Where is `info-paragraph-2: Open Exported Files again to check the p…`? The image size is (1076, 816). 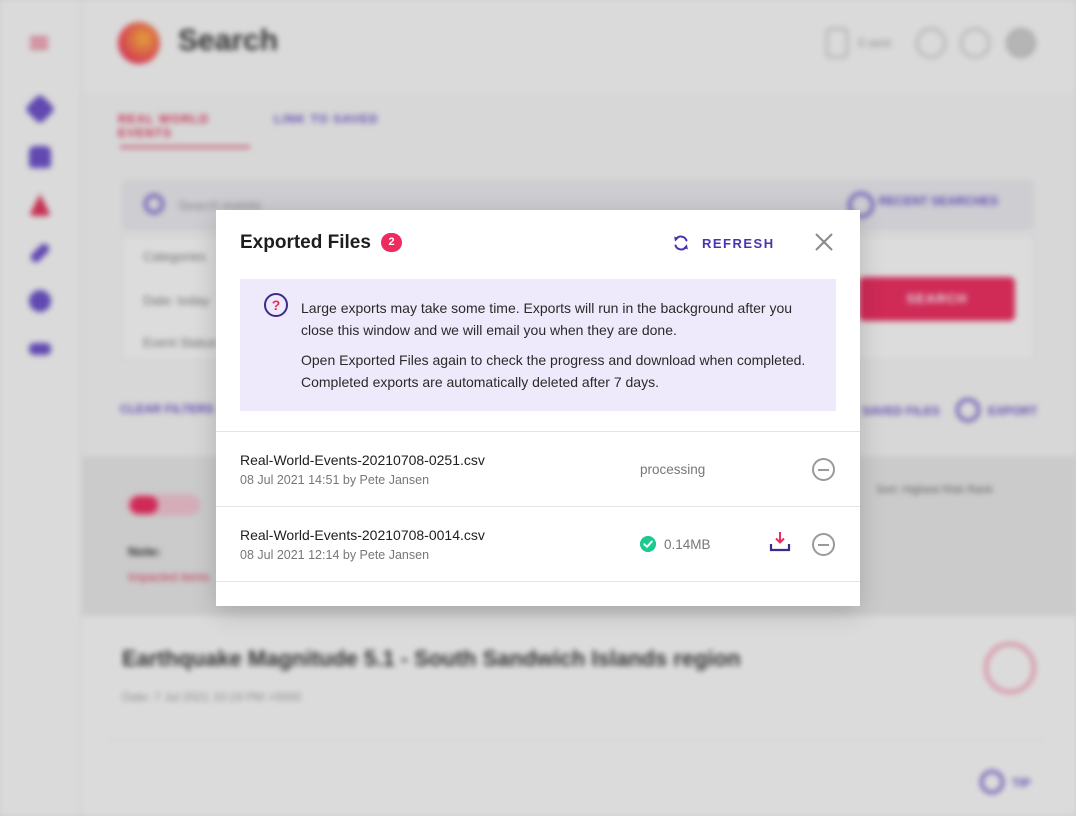 info-paragraph-2: Open Exported Files again to check the p… is located at coordinates (553, 371).